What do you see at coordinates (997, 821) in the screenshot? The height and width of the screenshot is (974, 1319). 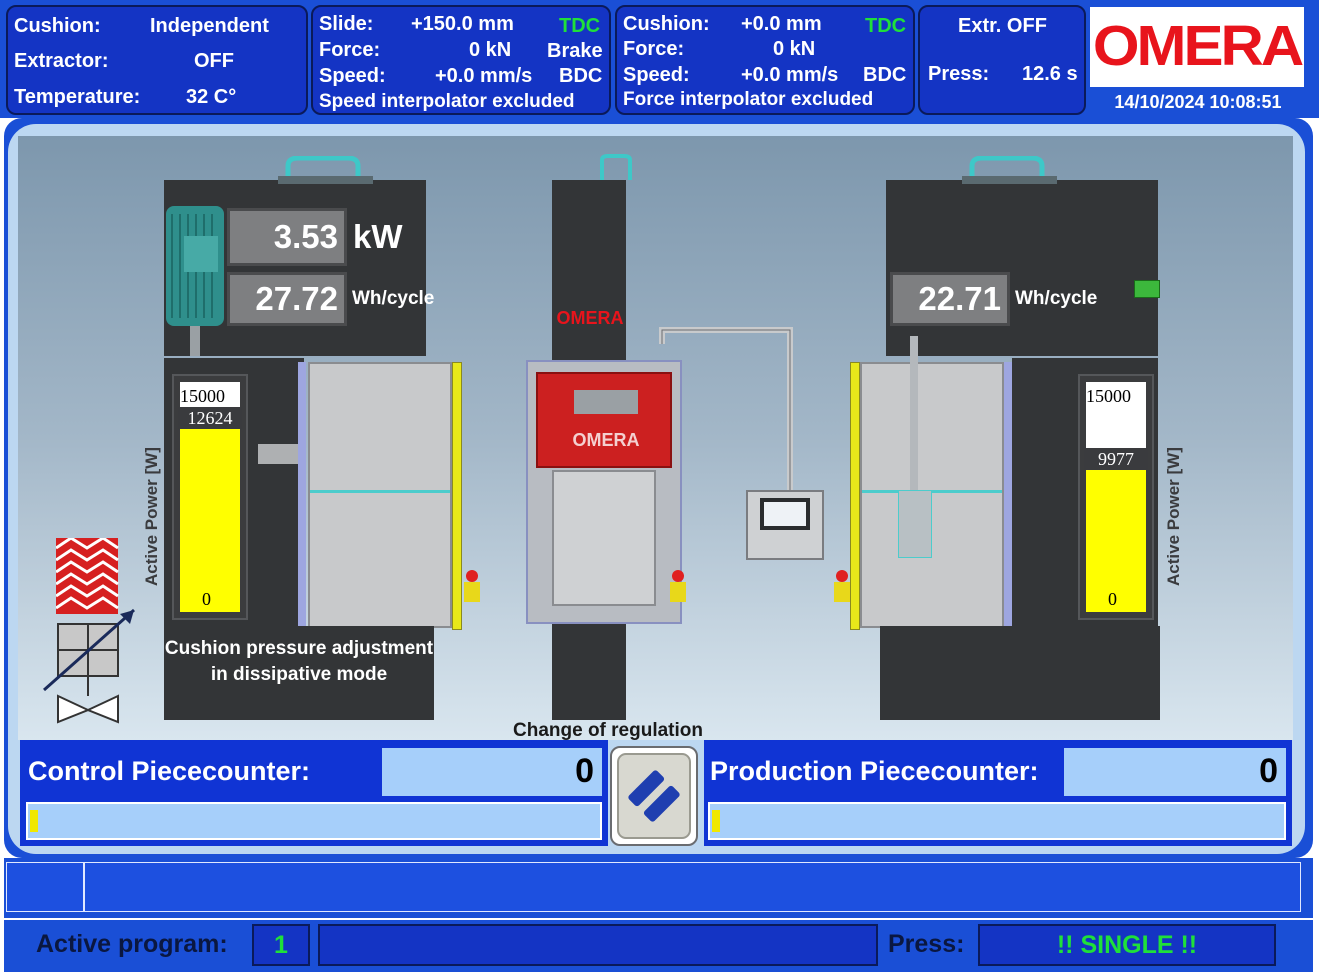 I see `production-counter-progress` at bounding box center [997, 821].